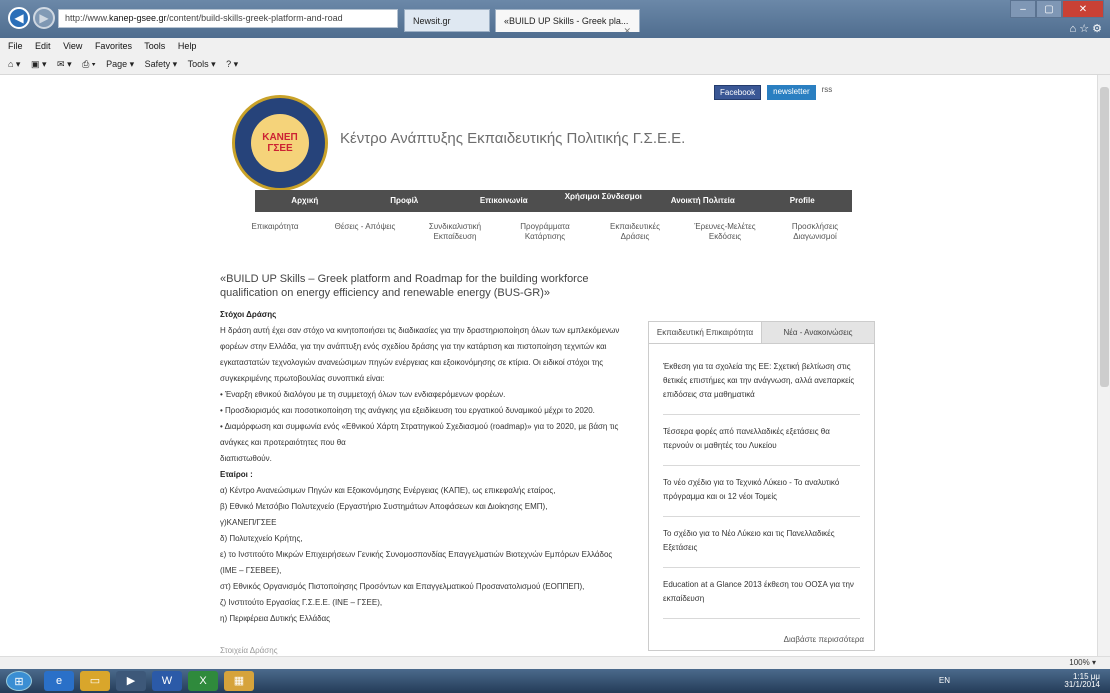 The height and width of the screenshot is (693, 1110). Describe the element at coordinates (555, 662) in the screenshot. I see `status-bar: 100% ▾` at that location.